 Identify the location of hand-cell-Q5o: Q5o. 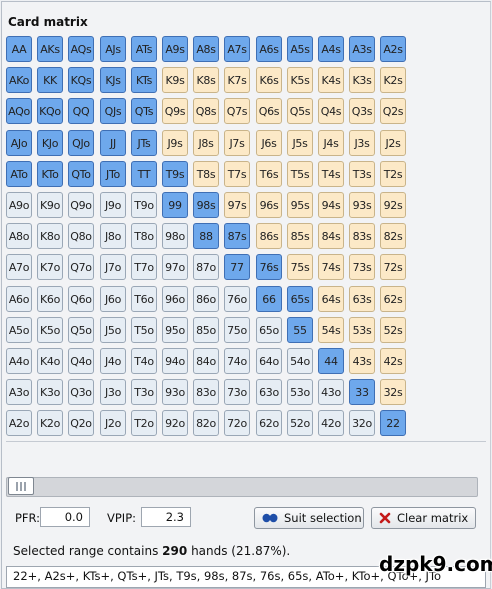
(81, 330).